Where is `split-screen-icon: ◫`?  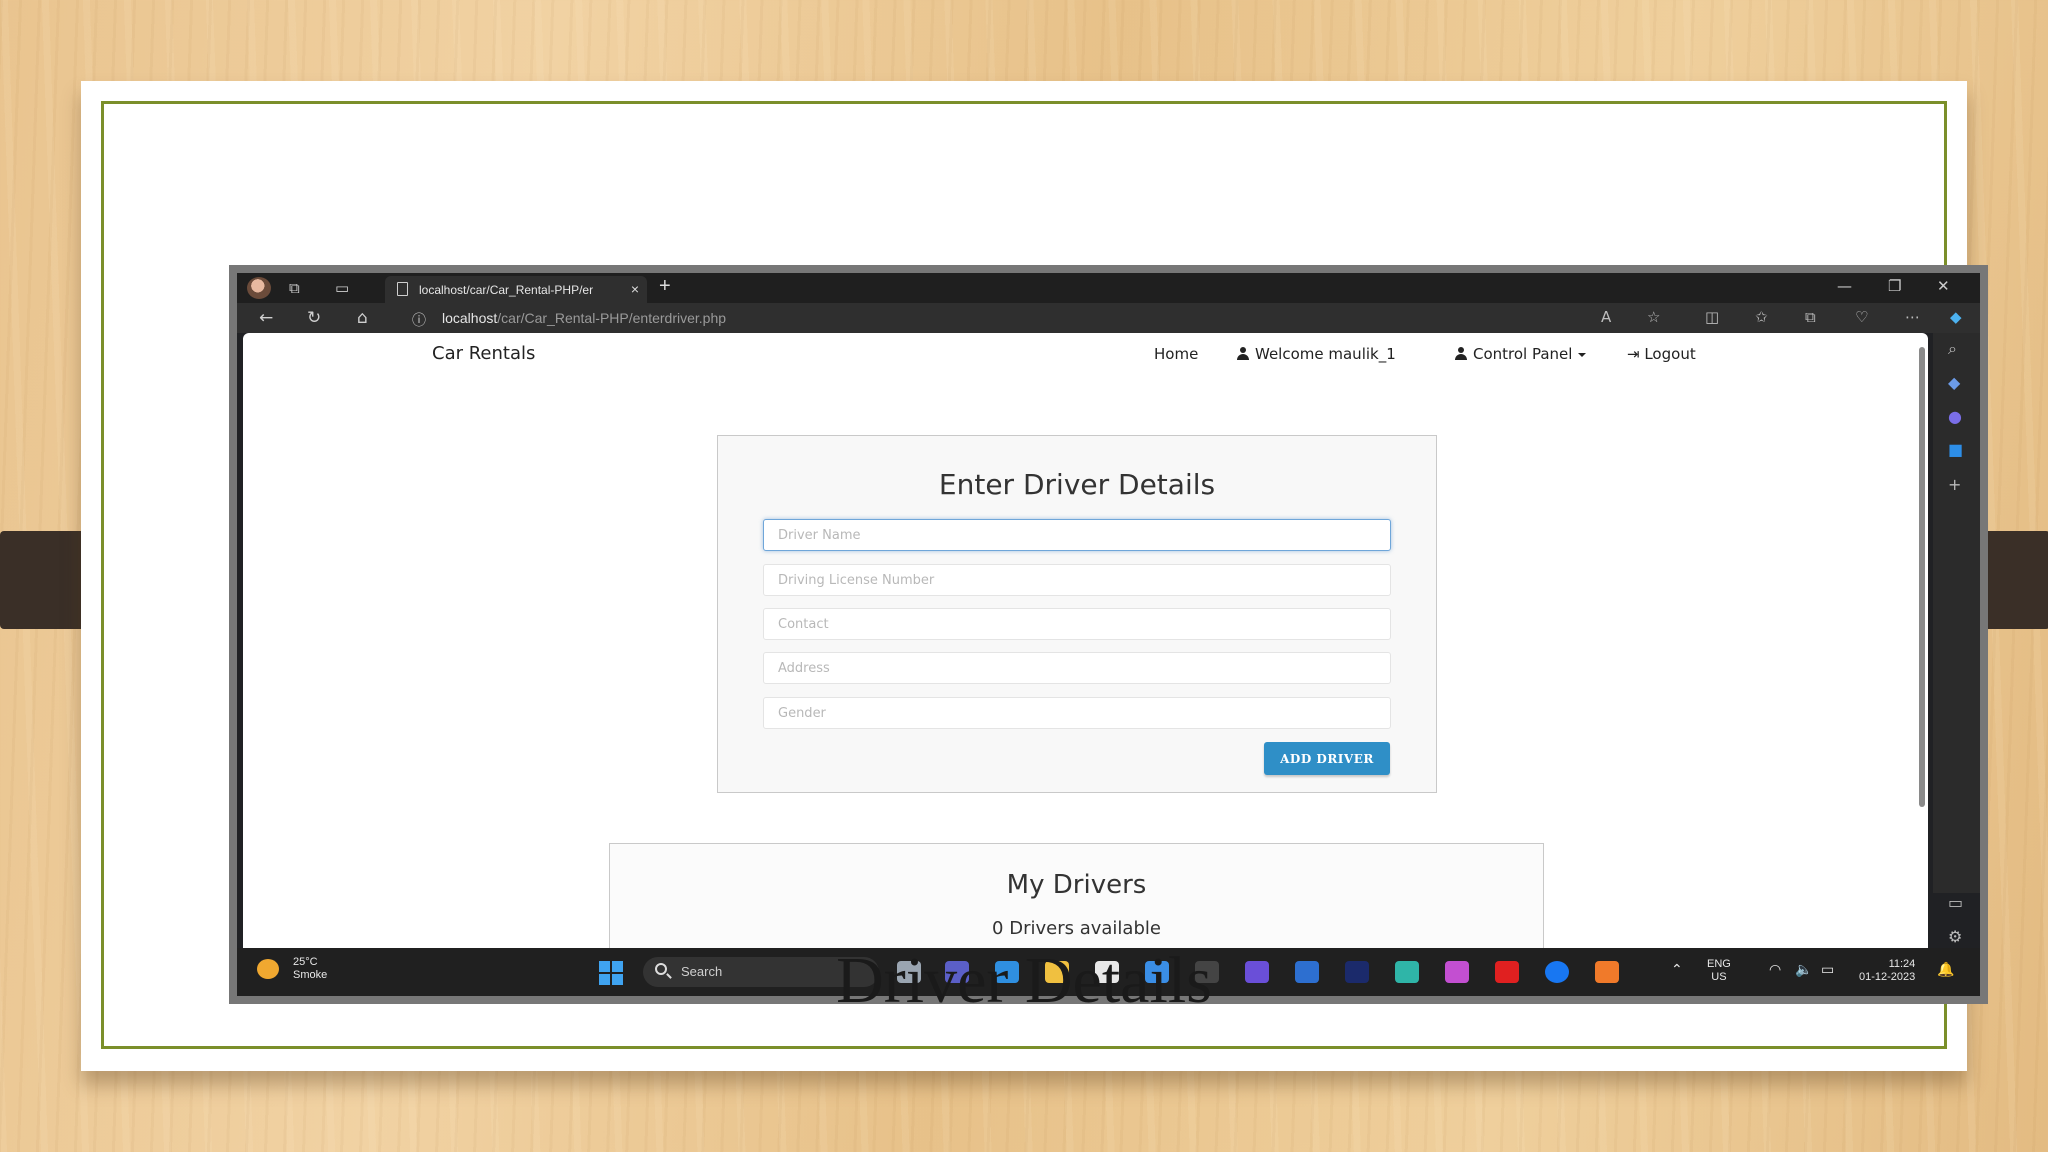
split-screen-icon: ◫ is located at coordinates (1712, 317).